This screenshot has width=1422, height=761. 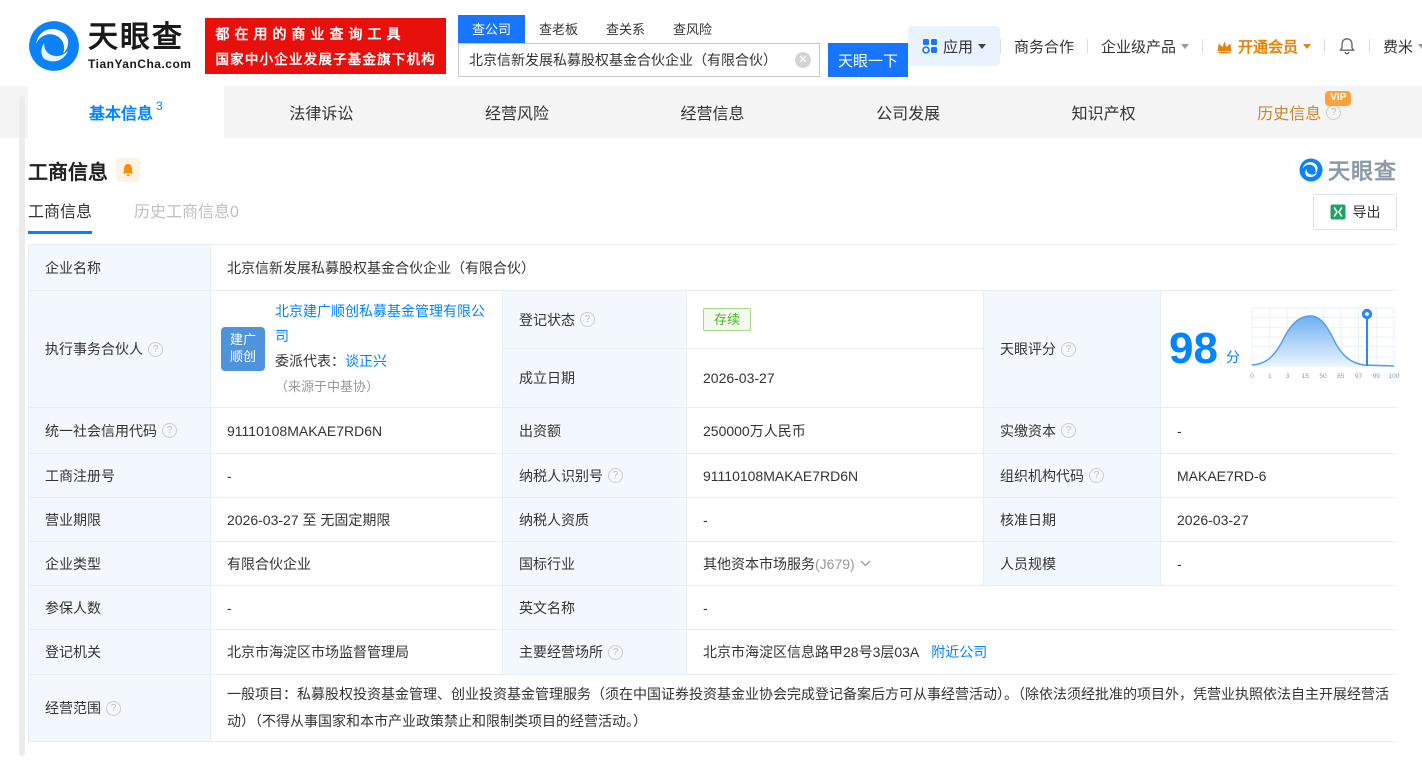 I want to click on menu-cooperation-label: 商务合作, so click(x=1044, y=47).